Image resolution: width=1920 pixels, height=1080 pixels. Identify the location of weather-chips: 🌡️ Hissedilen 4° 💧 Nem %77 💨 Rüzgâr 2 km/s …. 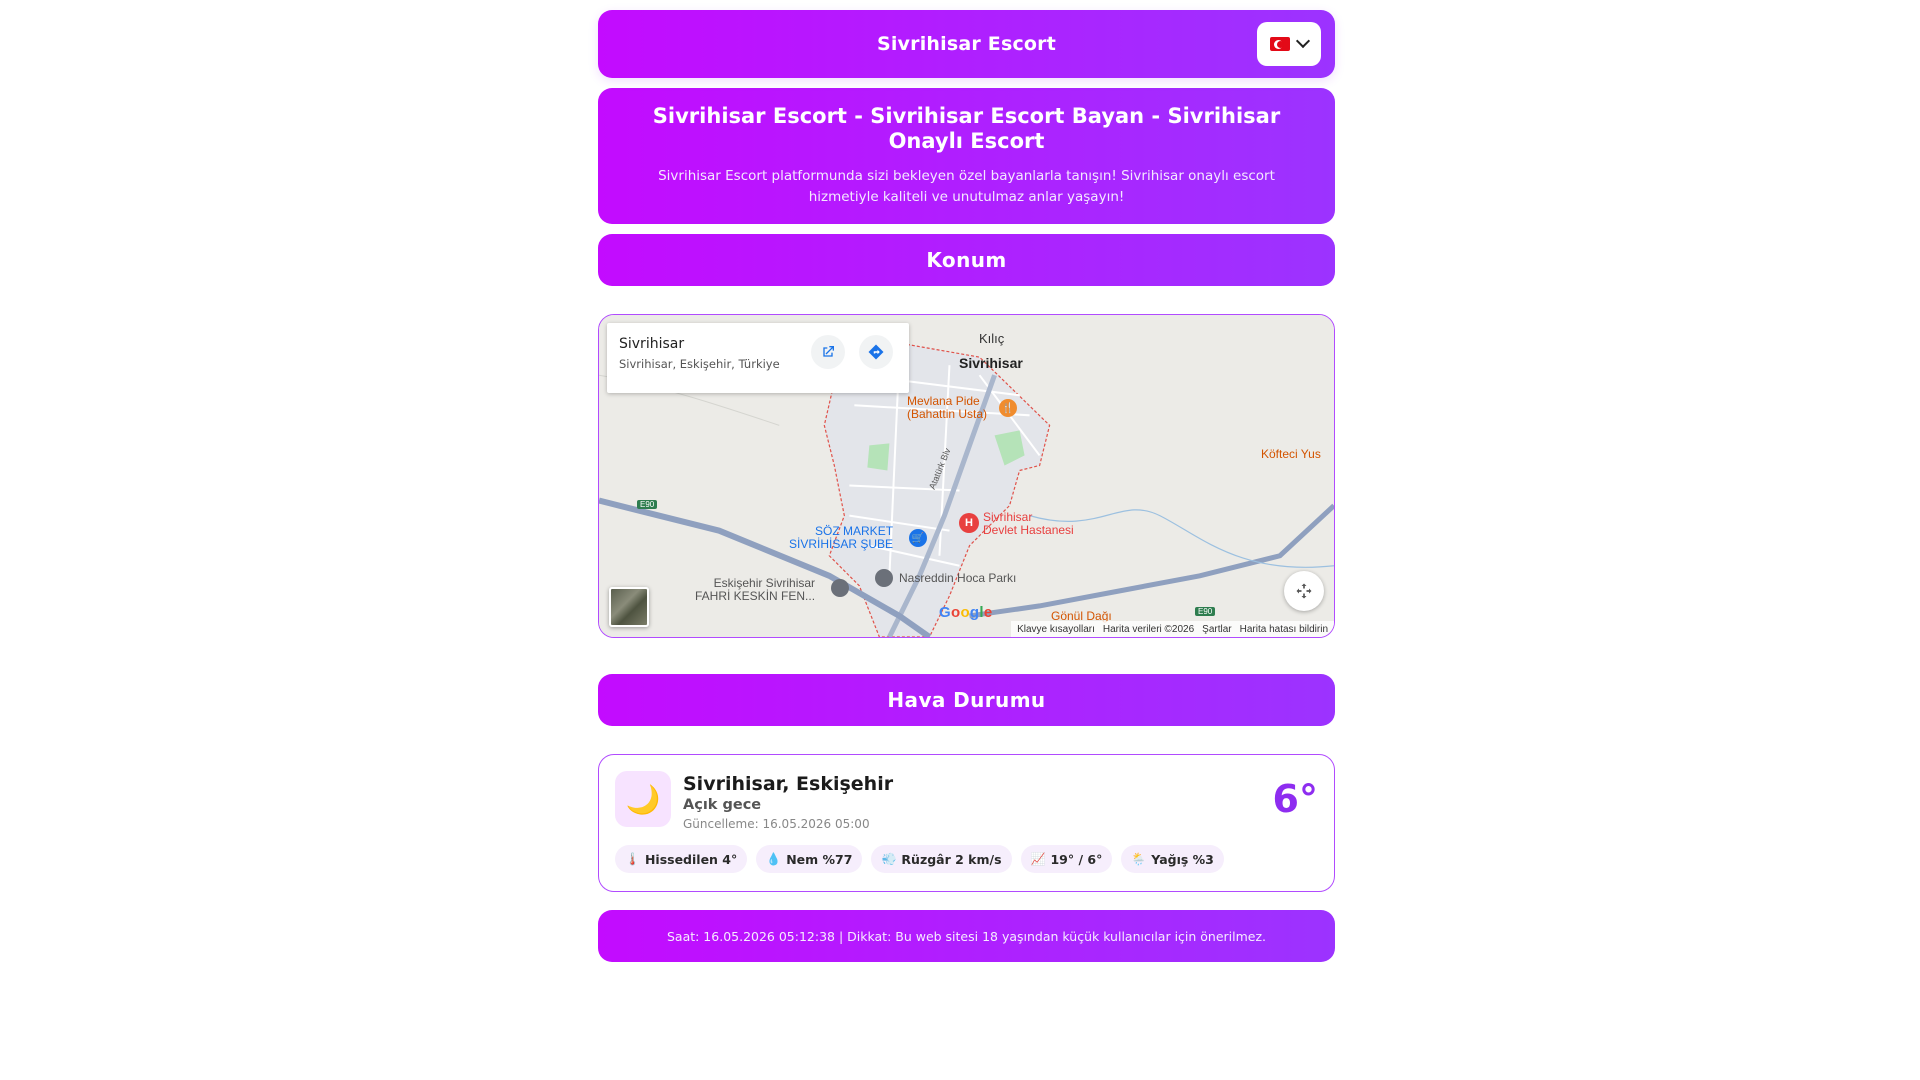
(919, 859).